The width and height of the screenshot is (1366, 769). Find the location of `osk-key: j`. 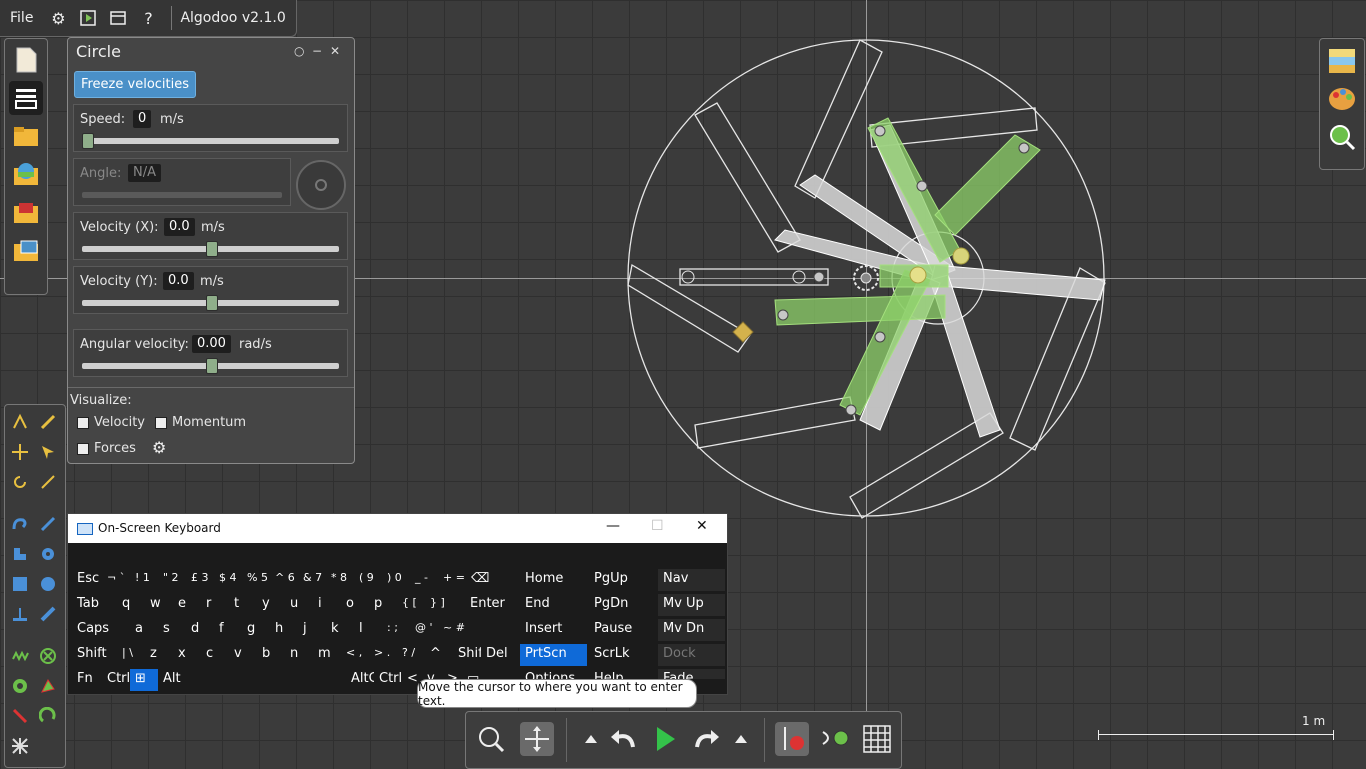

osk-key: j is located at coordinates (312, 630).